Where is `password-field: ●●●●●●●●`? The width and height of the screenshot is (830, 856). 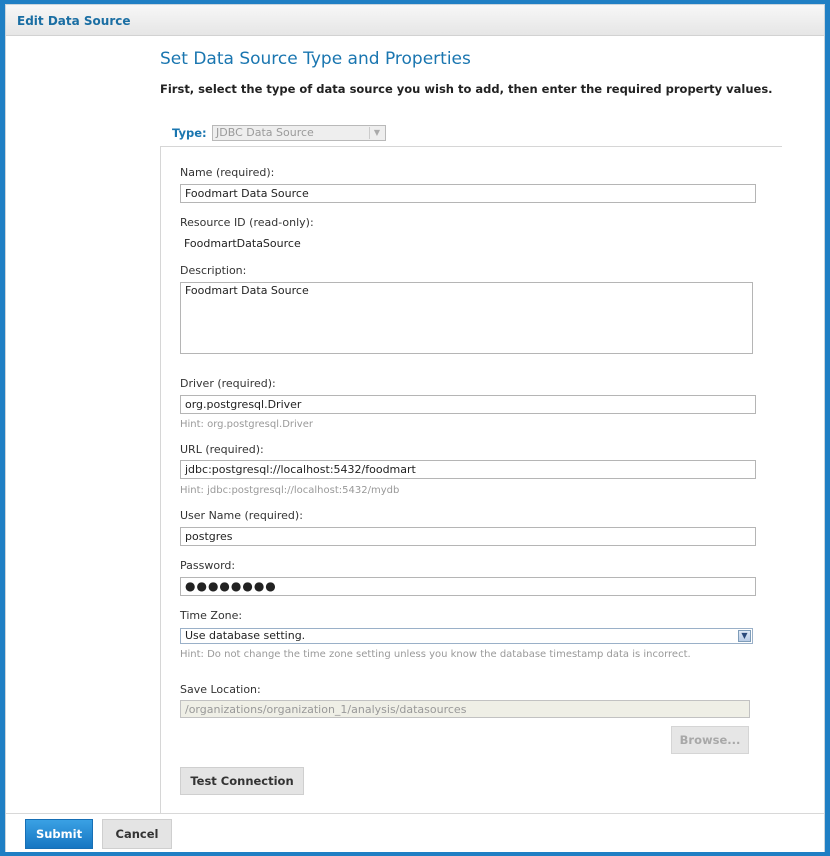
password-field: ●●●●●●●● is located at coordinates (468, 586).